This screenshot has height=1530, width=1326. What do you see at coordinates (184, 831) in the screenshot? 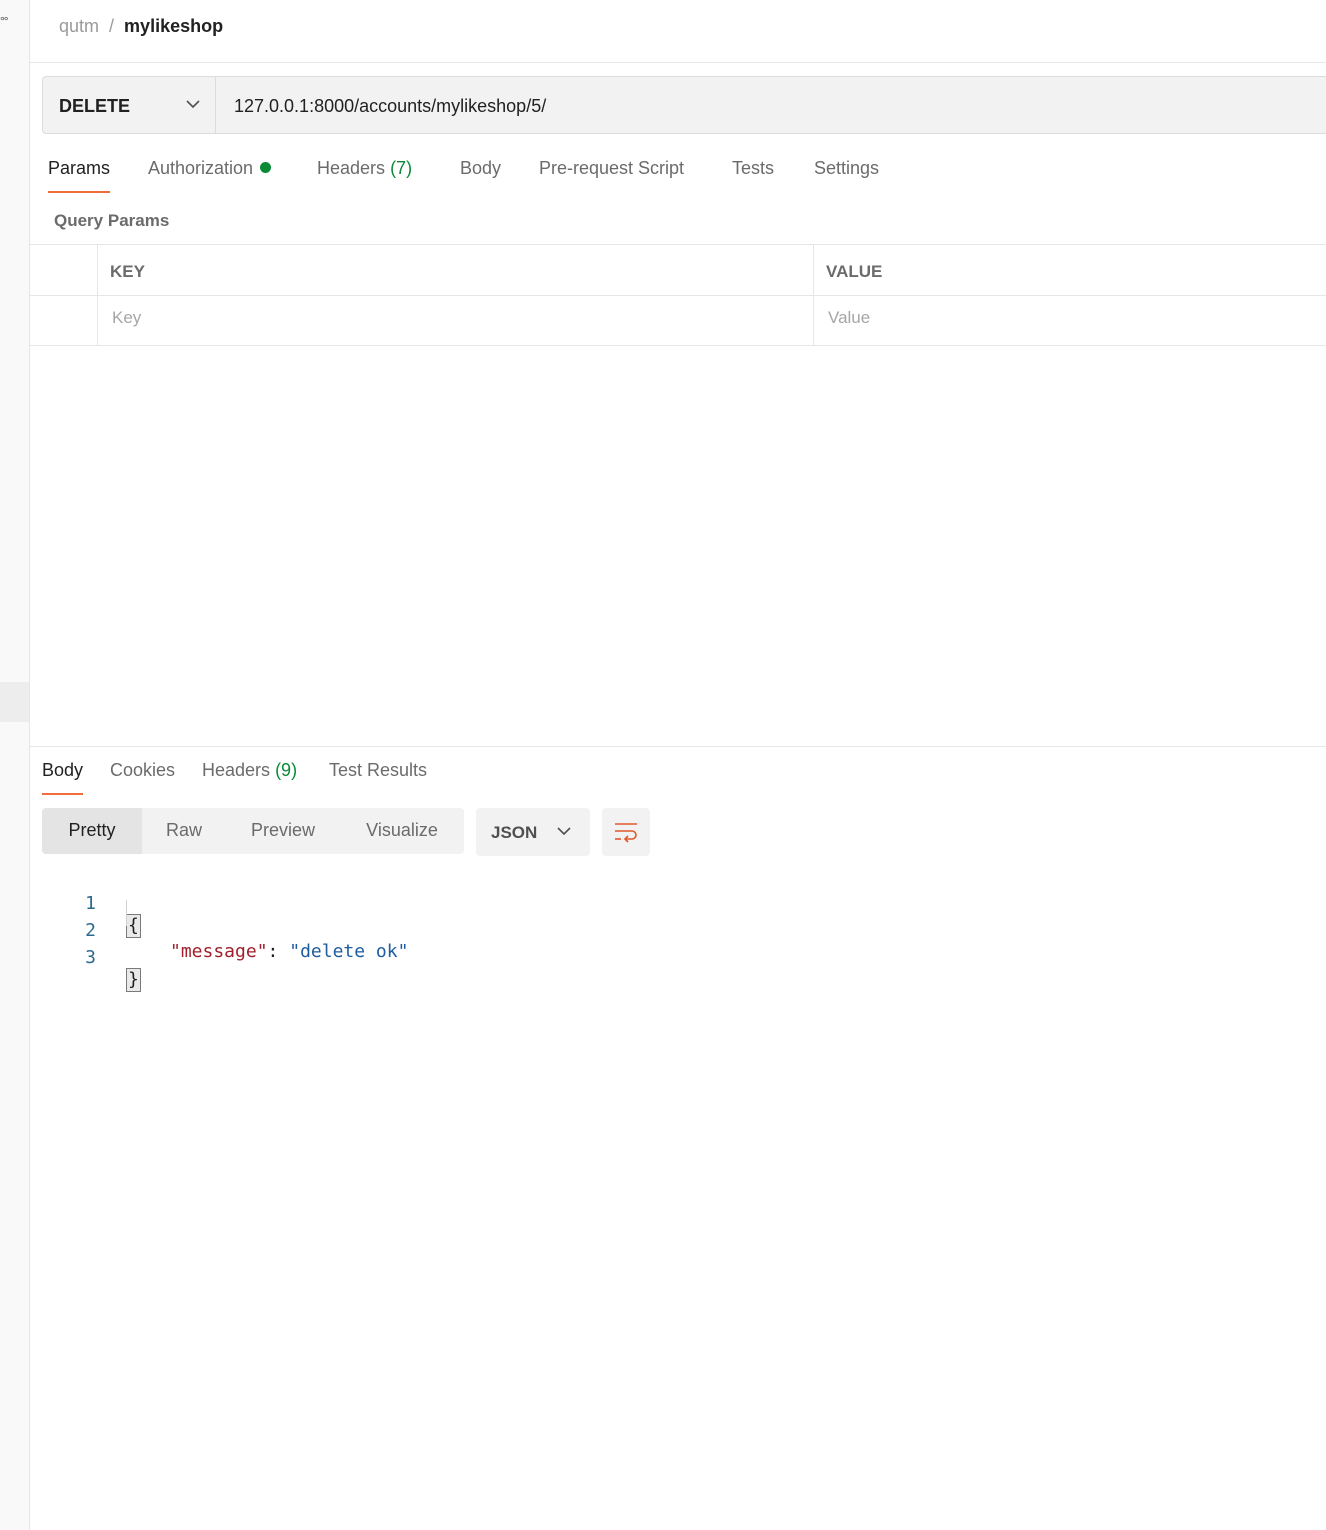
I see `view-raw-button: Raw` at bounding box center [184, 831].